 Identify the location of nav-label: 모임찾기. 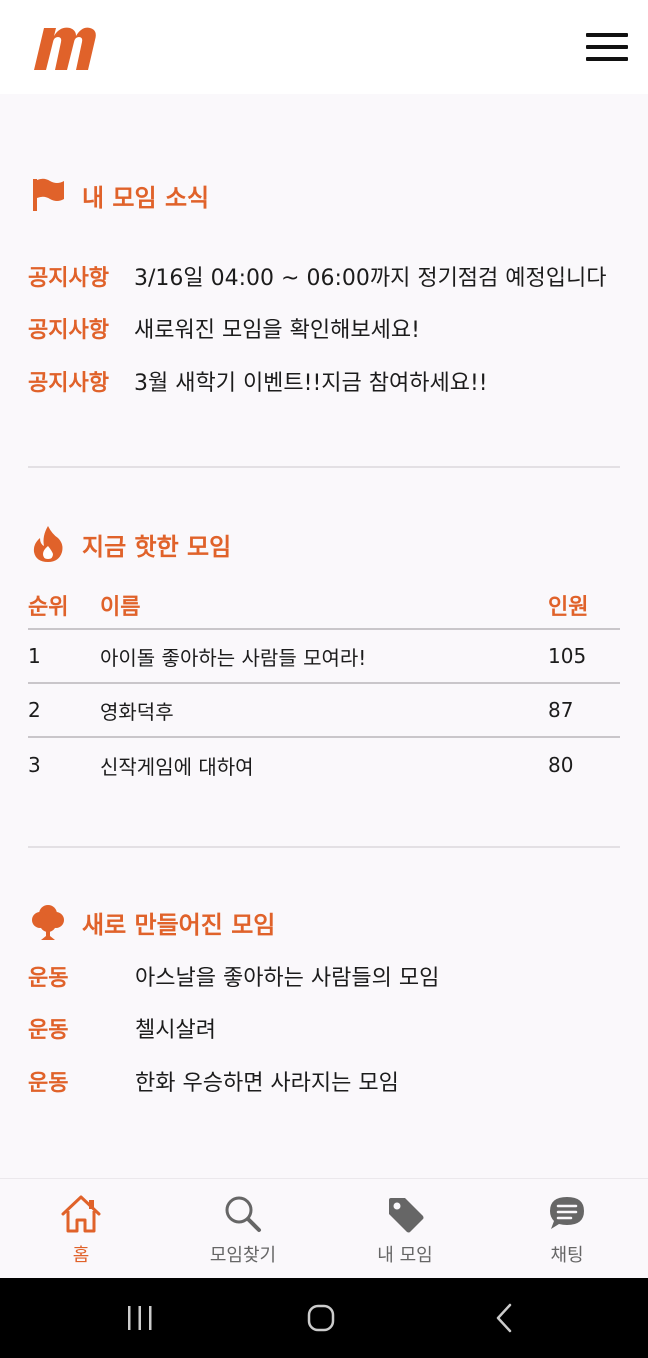
(243, 1255).